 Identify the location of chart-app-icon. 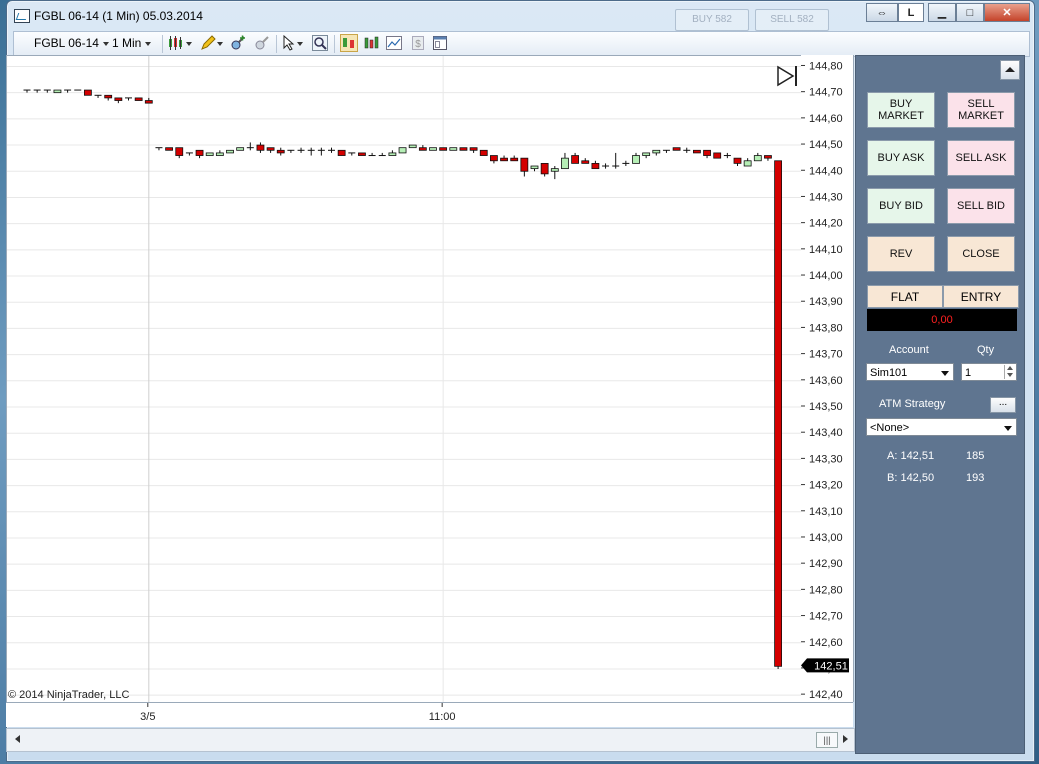
(22, 16).